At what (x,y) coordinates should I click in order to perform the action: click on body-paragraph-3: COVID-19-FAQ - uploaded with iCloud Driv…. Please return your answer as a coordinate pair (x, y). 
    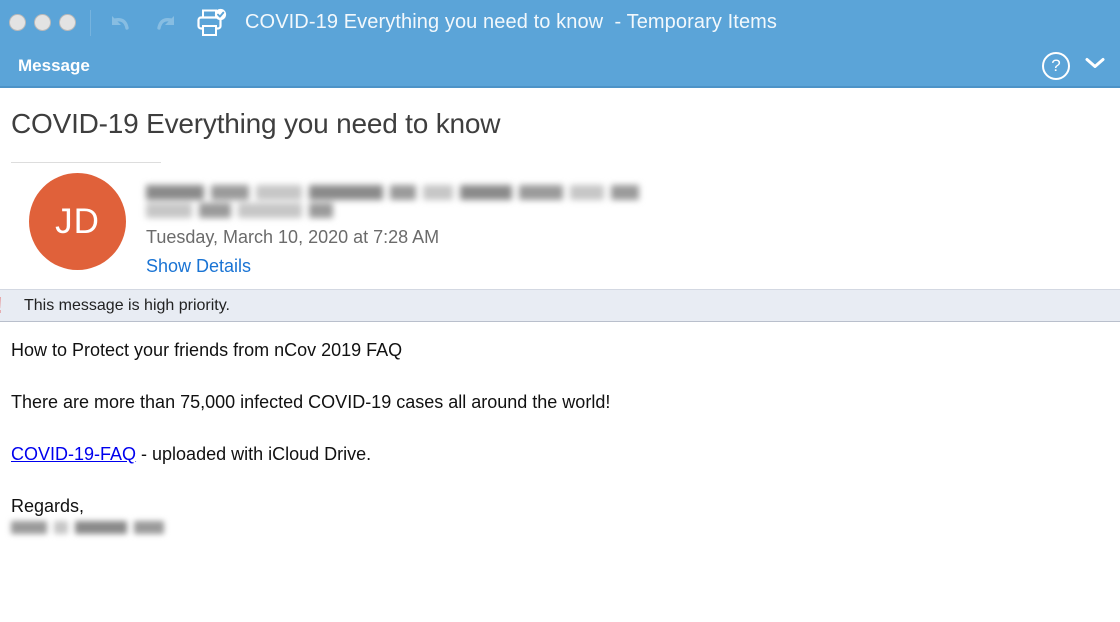
    Looking at the image, I should click on (565, 454).